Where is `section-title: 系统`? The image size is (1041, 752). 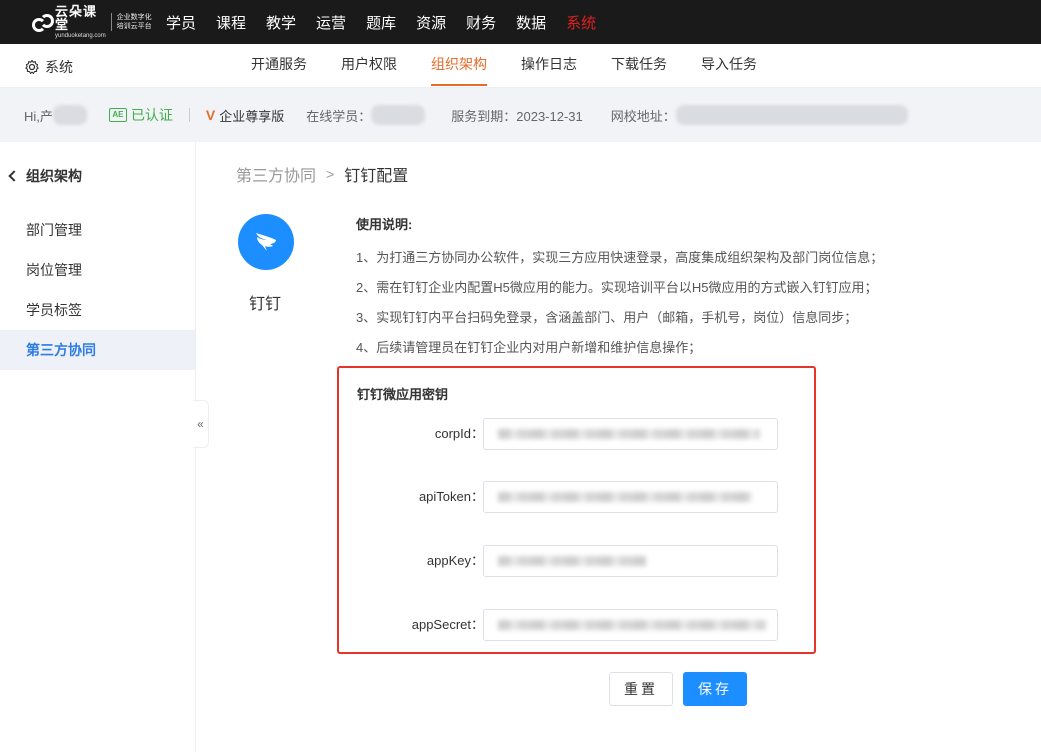
section-title: 系统 is located at coordinates (48, 67).